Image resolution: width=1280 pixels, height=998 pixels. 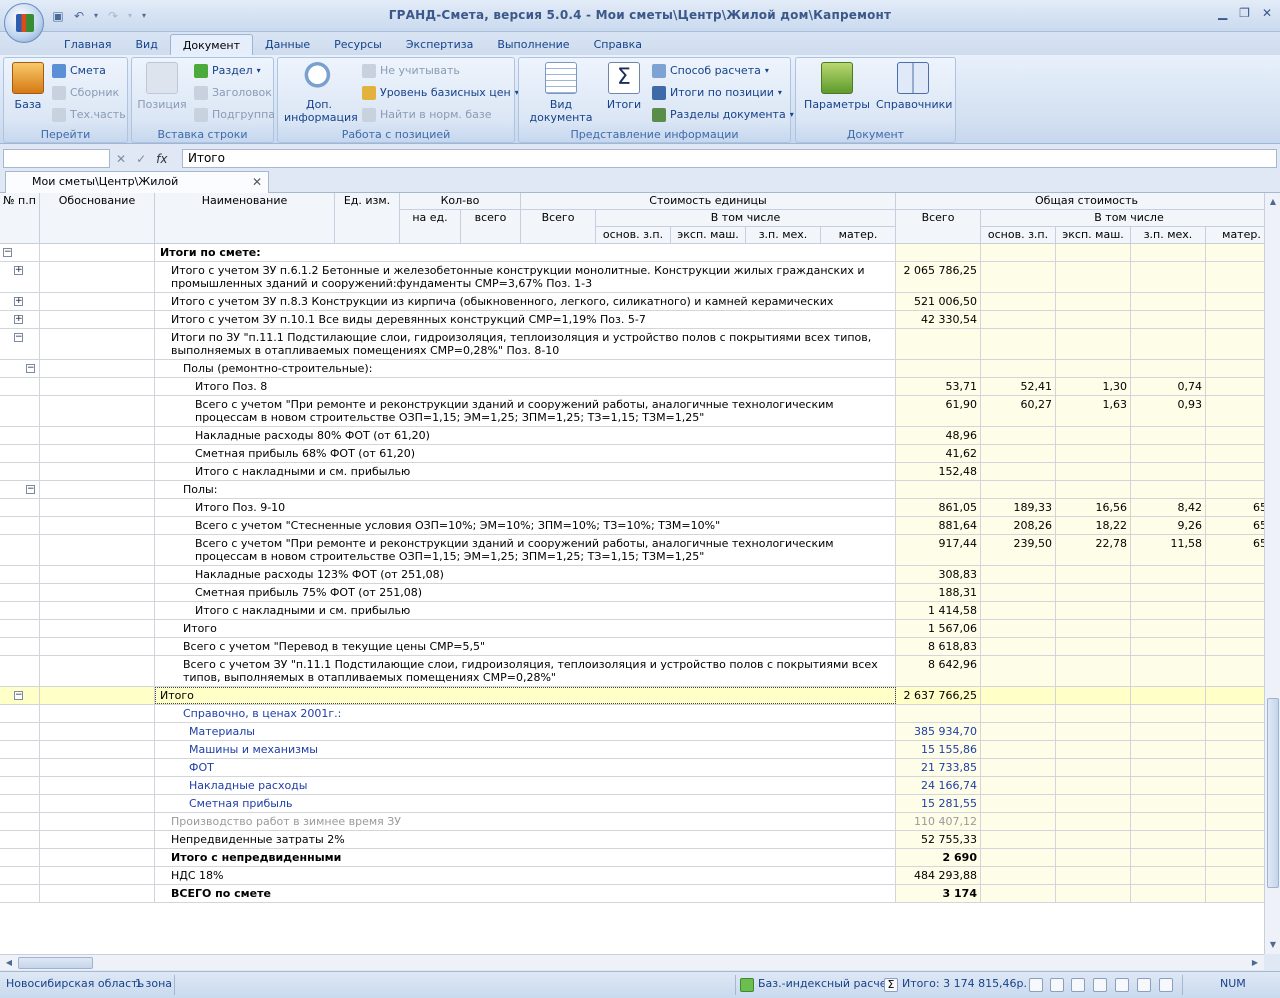 What do you see at coordinates (525, 857) in the screenshot?
I see `cell-name: Итого с непредвиденными` at bounding box center [525, 857].